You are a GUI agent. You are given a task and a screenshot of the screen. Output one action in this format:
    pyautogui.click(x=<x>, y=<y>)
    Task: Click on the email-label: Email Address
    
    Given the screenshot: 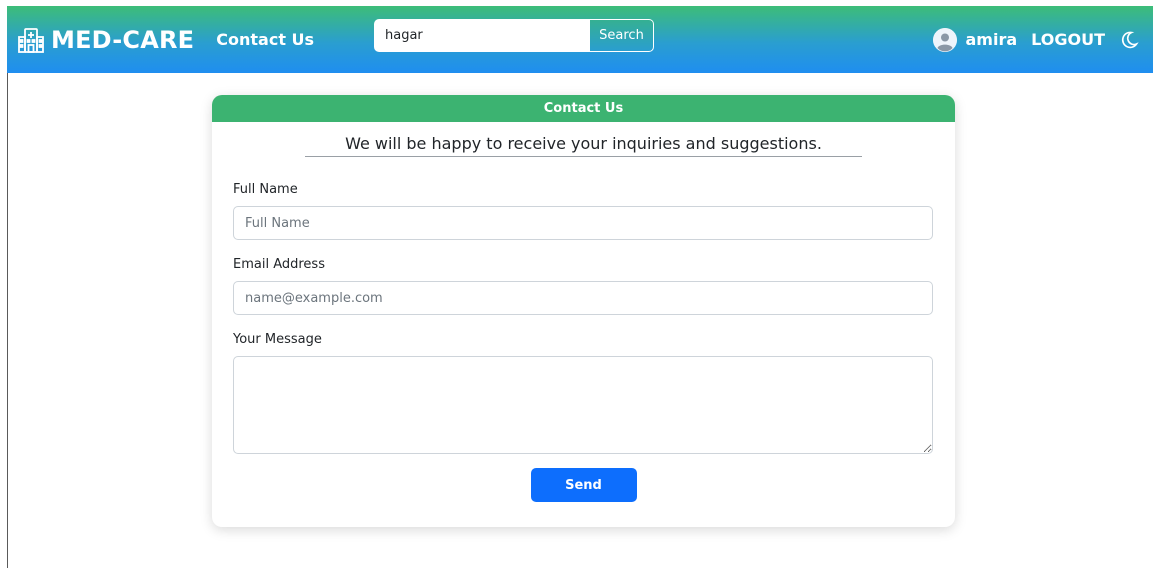 What is the action you would take?
    pyautogui.click(x=279, y=264)
    